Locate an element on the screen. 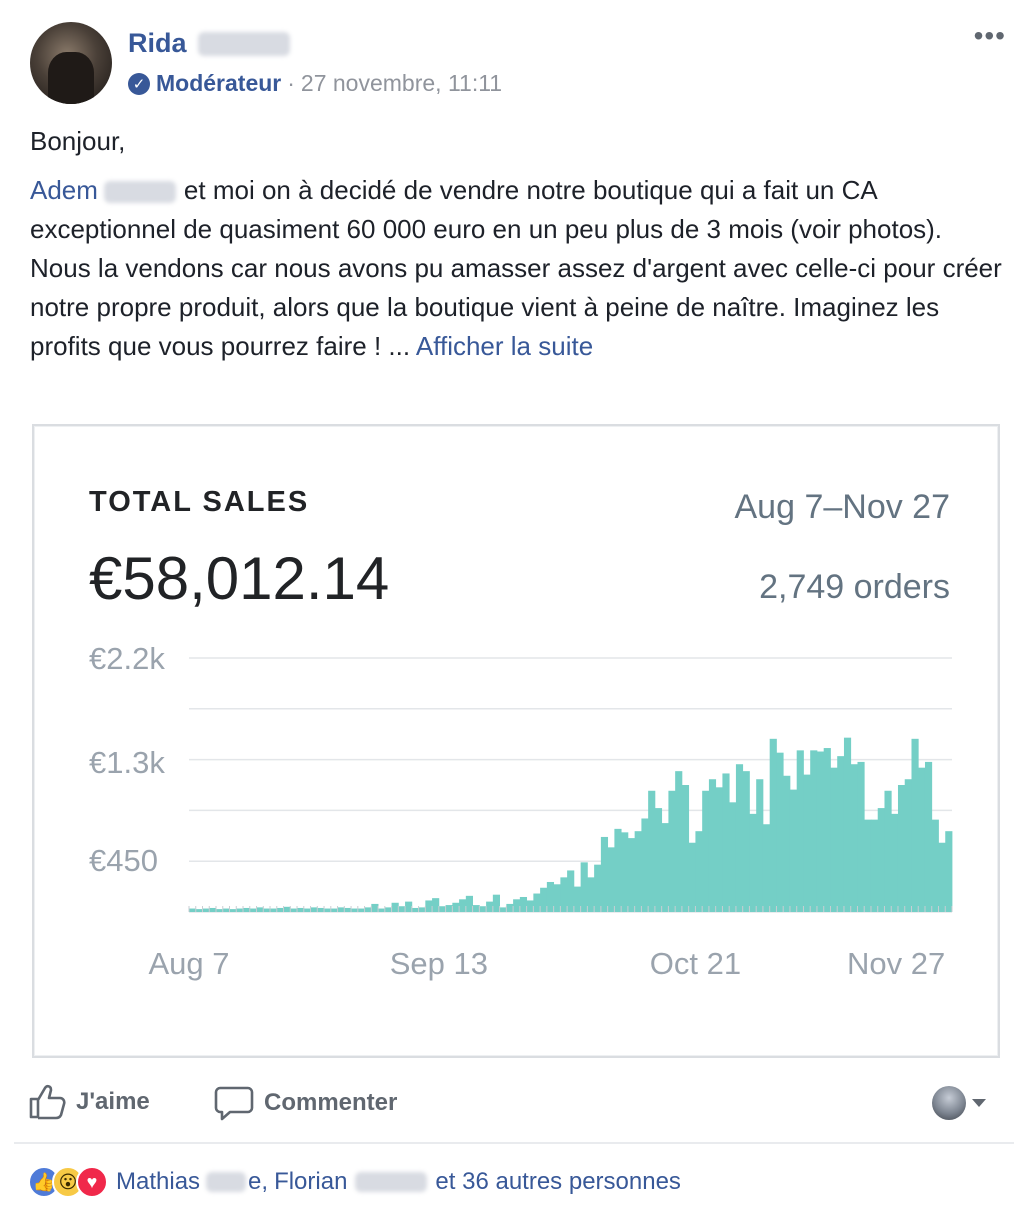  comment-button: Commenter is located at coordinates (305, 1103).